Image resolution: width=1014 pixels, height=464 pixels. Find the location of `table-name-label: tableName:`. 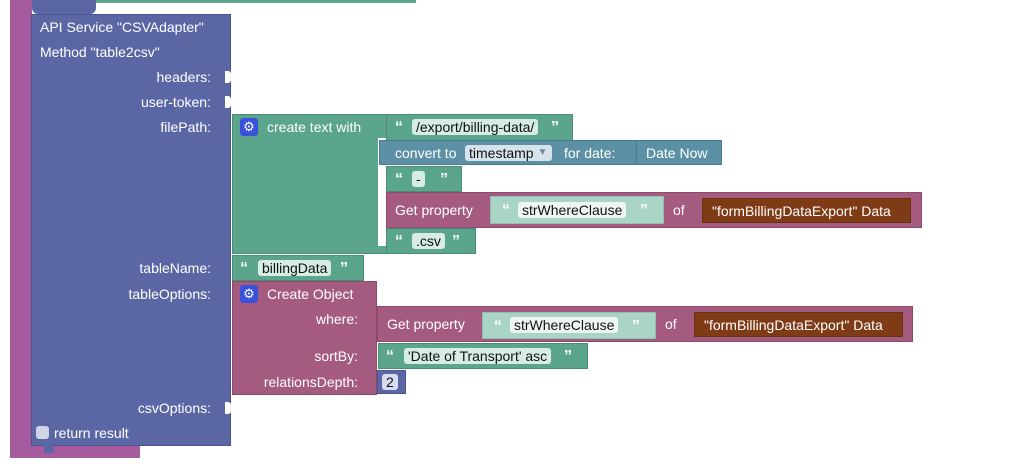

table-name-label: tableName: is located at coordinates (175, 268).